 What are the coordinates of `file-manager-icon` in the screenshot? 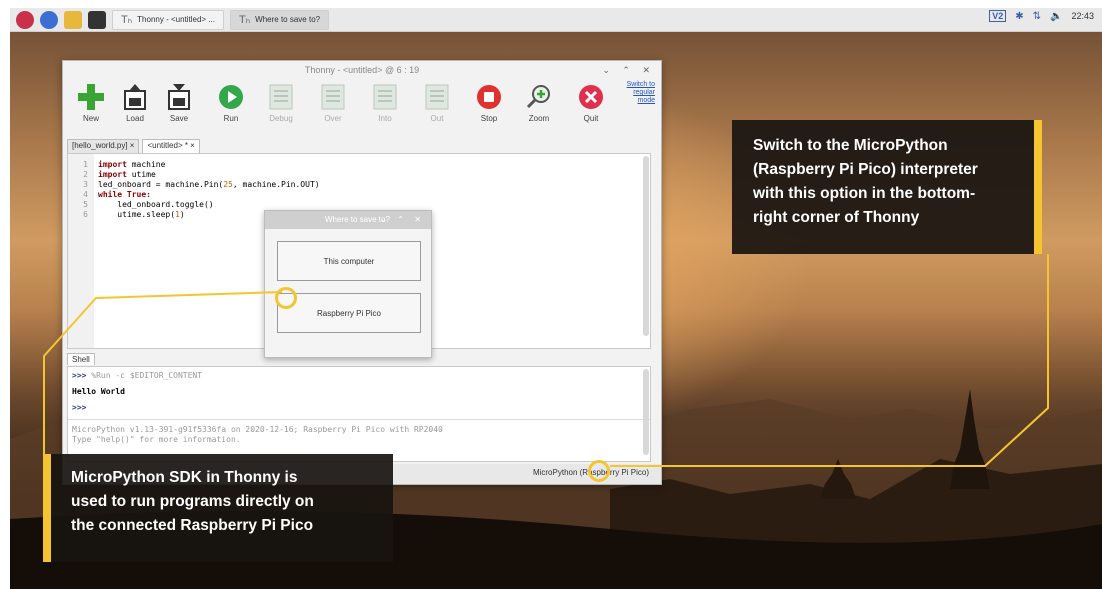 It's located at (73, 19).